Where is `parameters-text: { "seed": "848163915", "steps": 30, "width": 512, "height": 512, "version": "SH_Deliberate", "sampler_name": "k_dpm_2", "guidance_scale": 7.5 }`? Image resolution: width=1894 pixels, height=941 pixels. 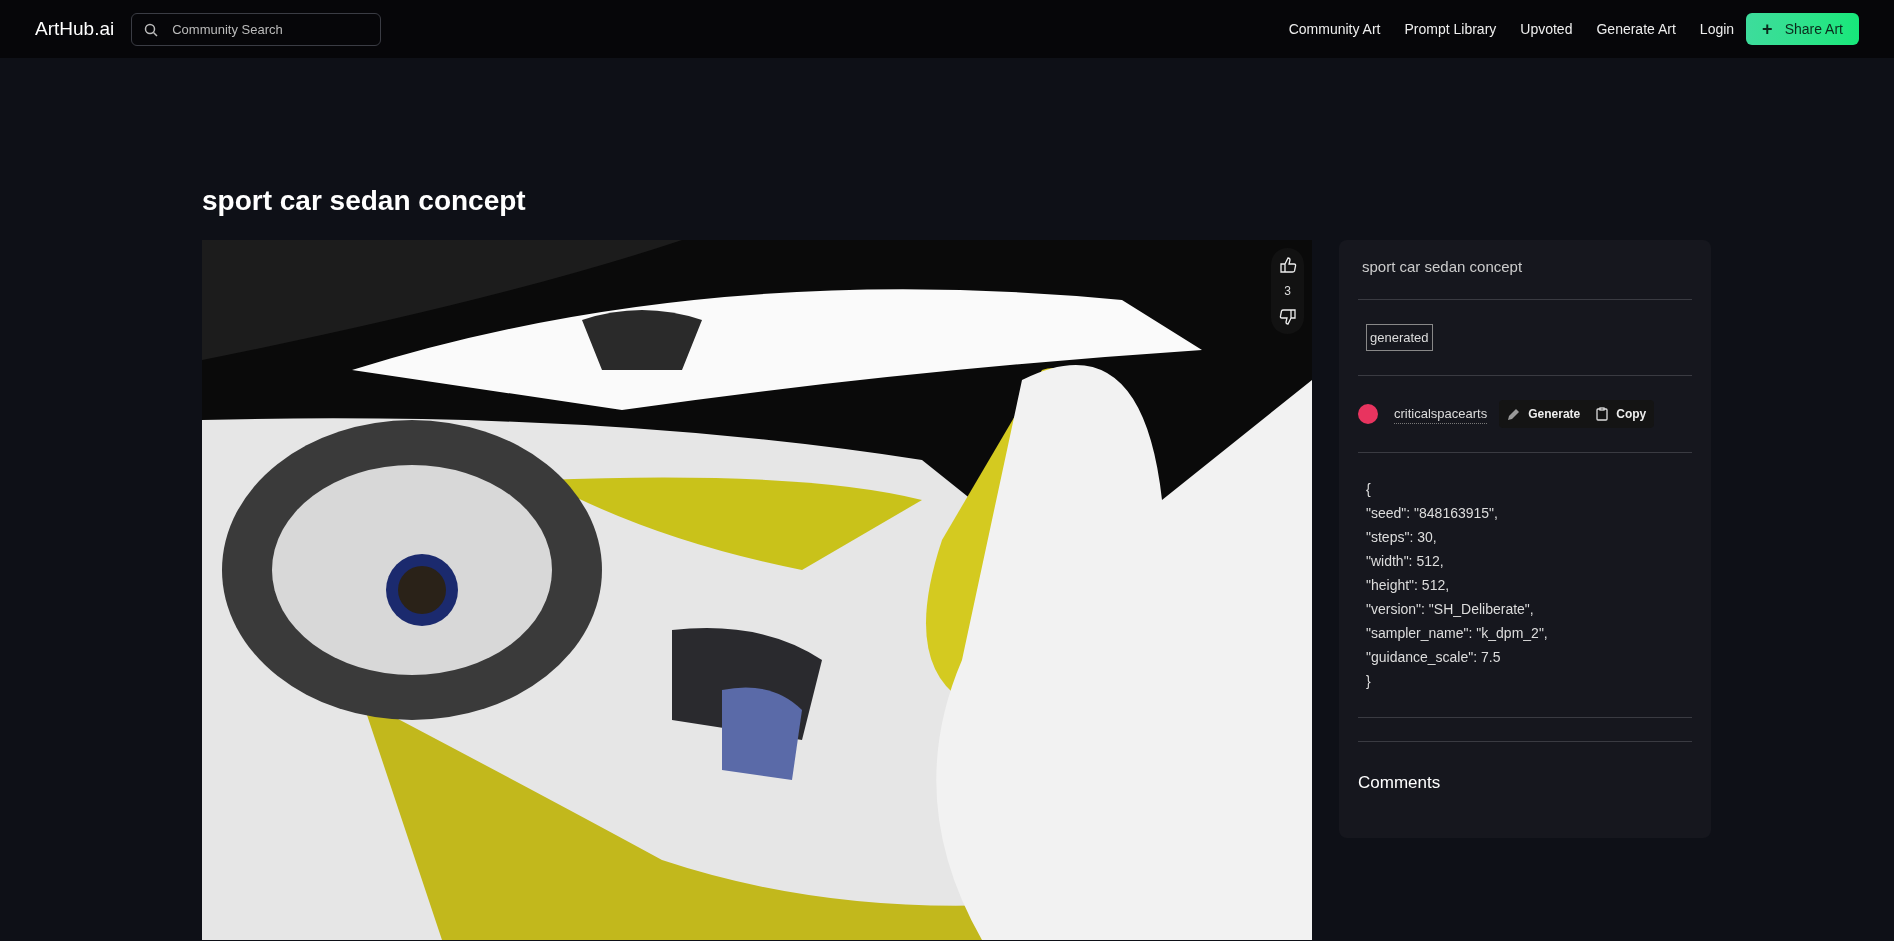
parameters-text: { "seed": "848163915", "steps": 30, "width": 512, "height": 512, "version": "SH_Deliberate", "sampler_name": "k_dpm_2", "guidance_scale": 7.5 } is located at coordinates (1525, 585).